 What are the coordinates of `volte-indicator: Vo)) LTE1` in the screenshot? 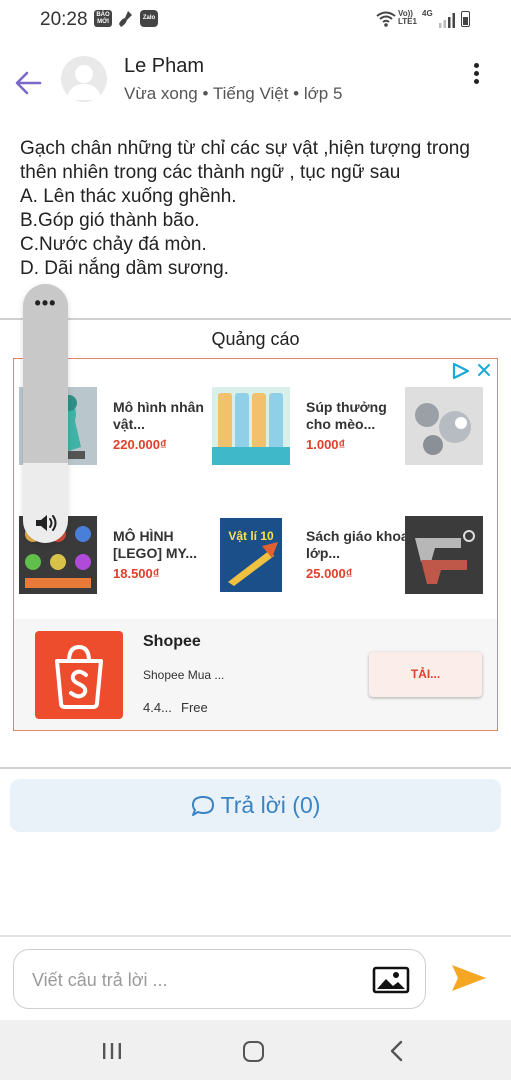 It's located at (407, 17).